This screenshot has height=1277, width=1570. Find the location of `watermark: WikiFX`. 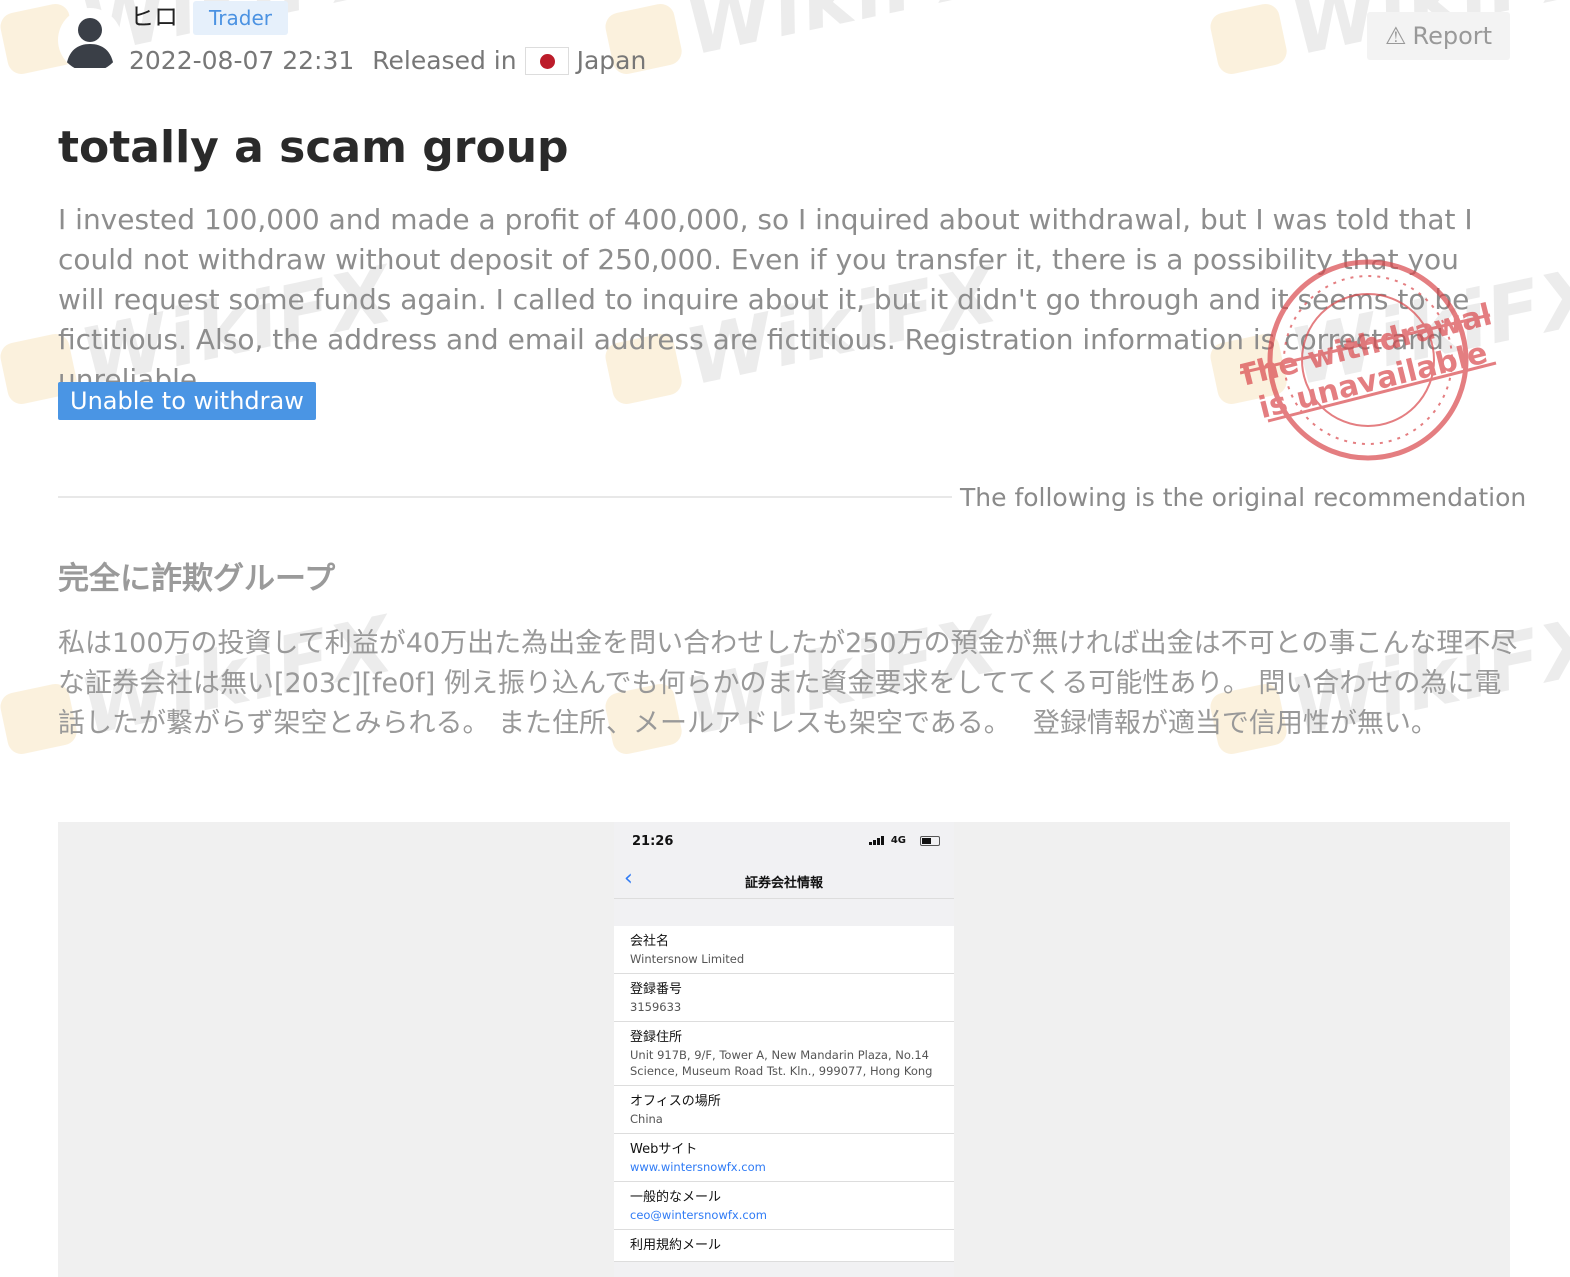

watermark: WikiFX is located at coordinates (803, 45).